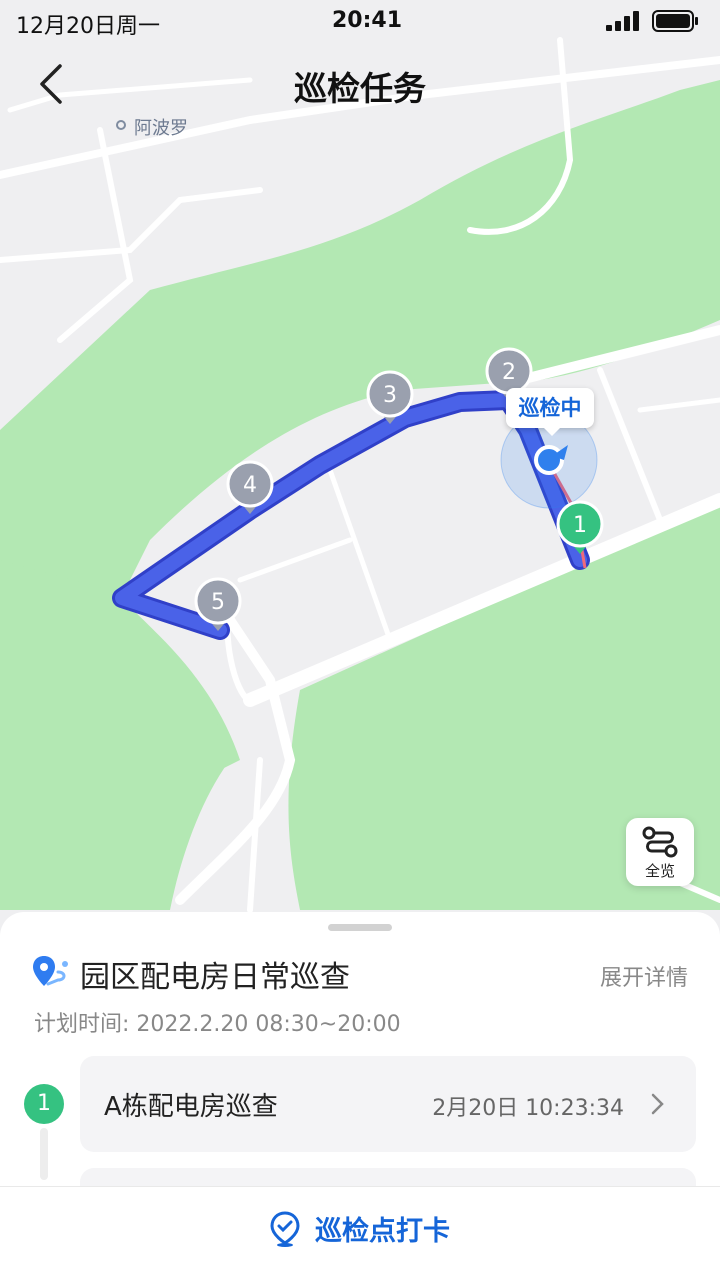  I want to click on step-card: A栋配电房巡查 2月20日 10:23:34, so click(388, 1104).